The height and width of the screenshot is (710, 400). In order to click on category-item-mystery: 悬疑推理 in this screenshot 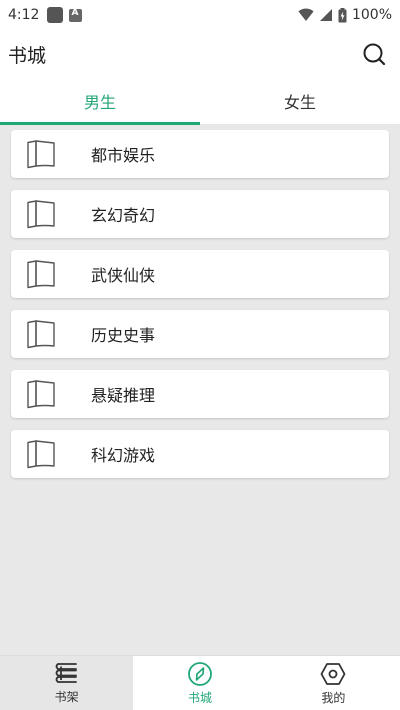, I will do `click(200, 394)`.